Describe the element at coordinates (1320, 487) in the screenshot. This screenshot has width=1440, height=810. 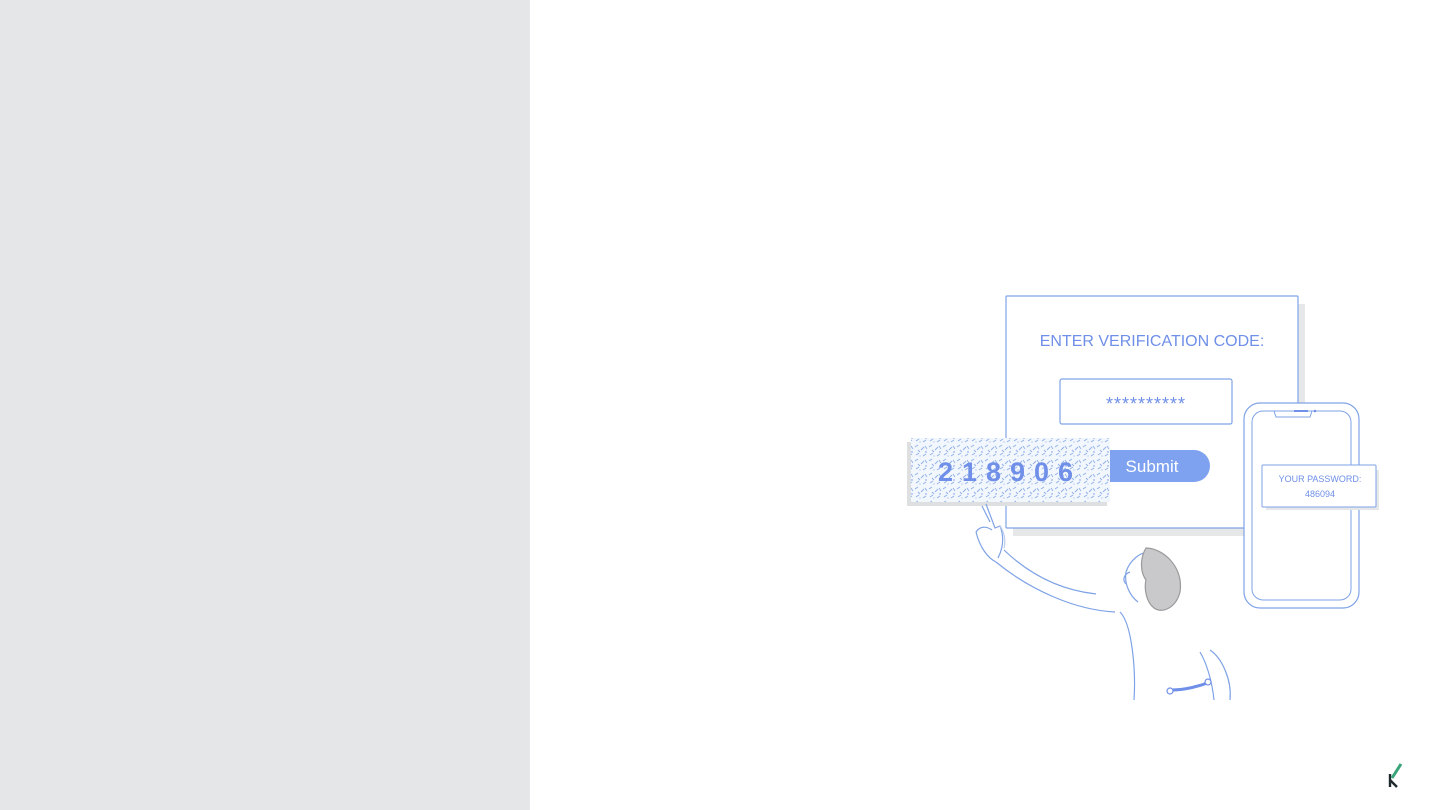
I see `password-message: YOUR PASSWORD: 486094` at that location.